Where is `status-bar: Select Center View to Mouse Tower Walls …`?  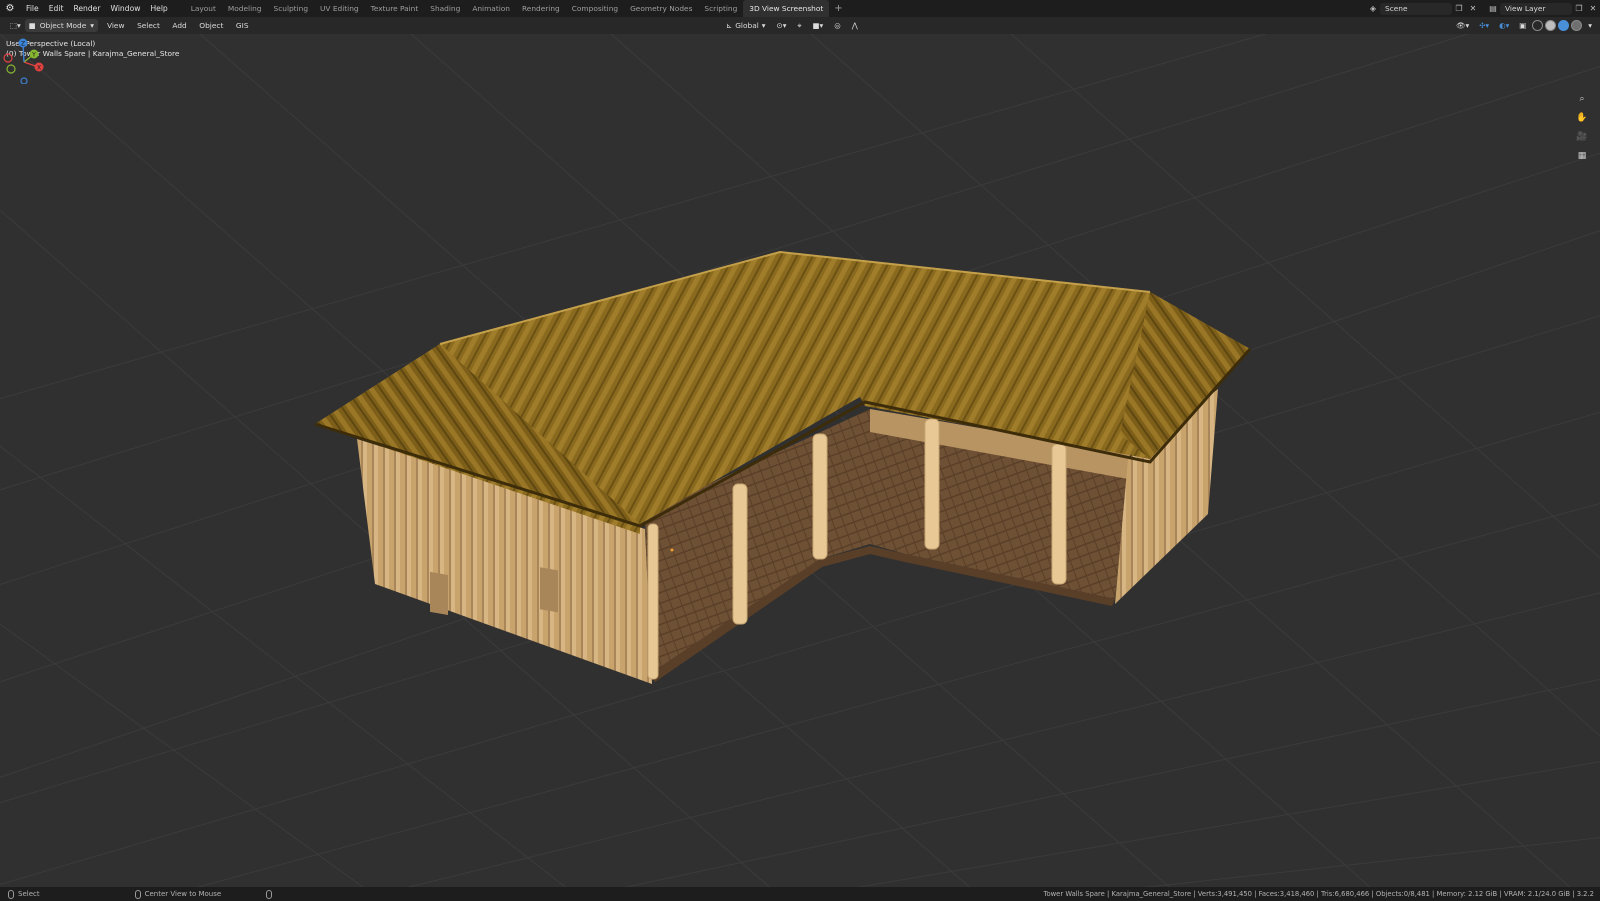 status-bar: Select Center View to Mouse Tower Walls … is located at coordinates (800, 894).